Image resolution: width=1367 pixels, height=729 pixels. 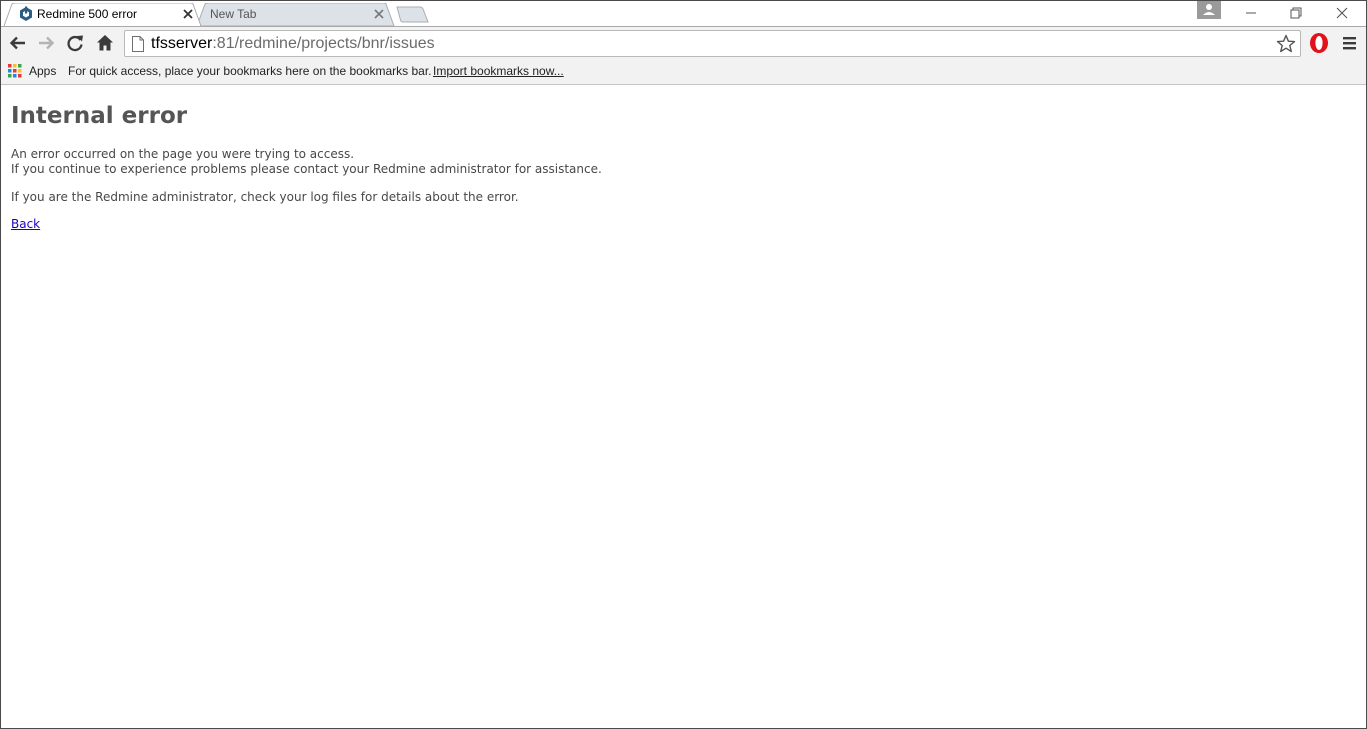 What do you see at coordinates (25, 224) in the screenshot?
I see `back-link: Back` at bounding box center [25, 224].